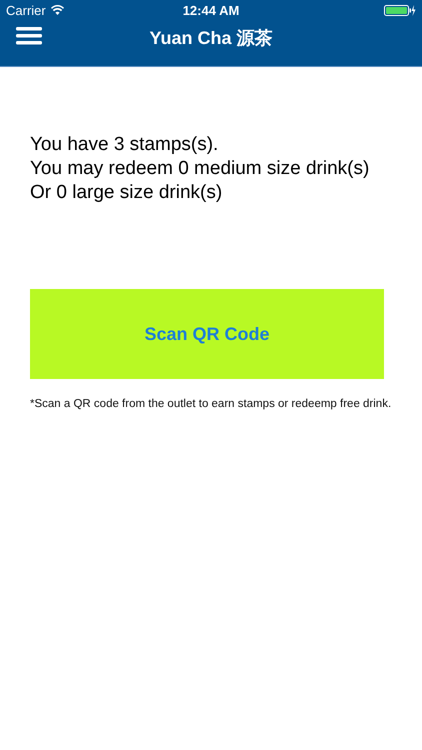 The image size is (422, 750). What do you see at coordinates (207, 334) in the screenshot?
I see `scan-qr-button: Scan QR Code` at bounding box center [207, 334].